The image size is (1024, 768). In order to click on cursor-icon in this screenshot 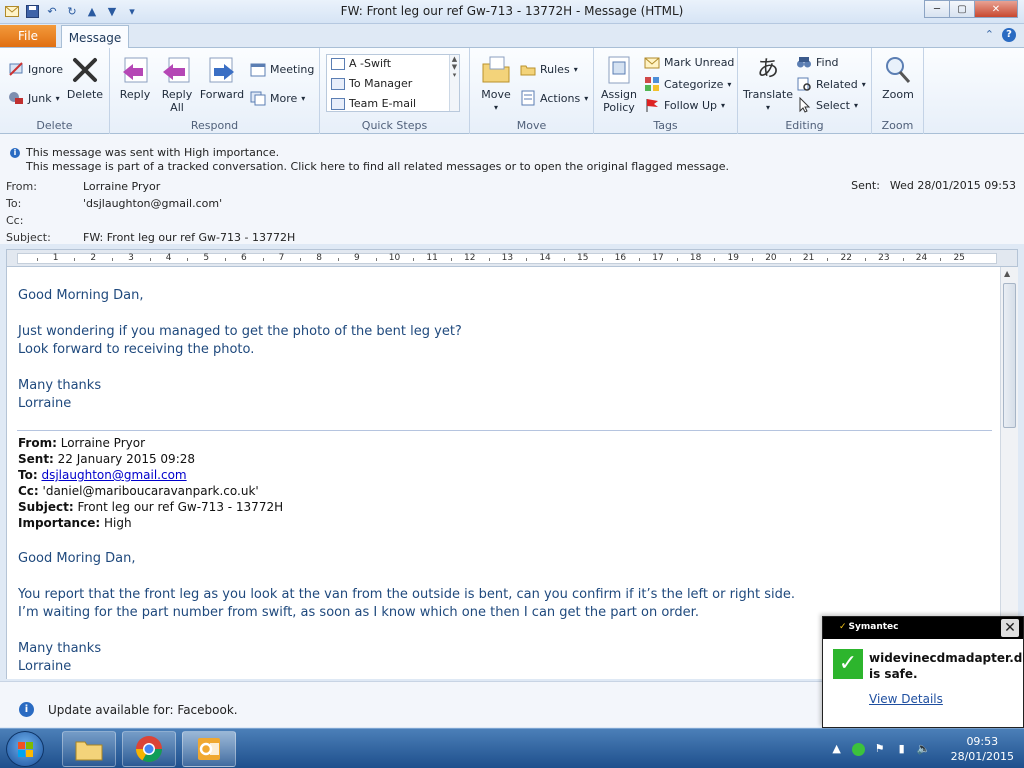, I will do `click(804, 104)`.